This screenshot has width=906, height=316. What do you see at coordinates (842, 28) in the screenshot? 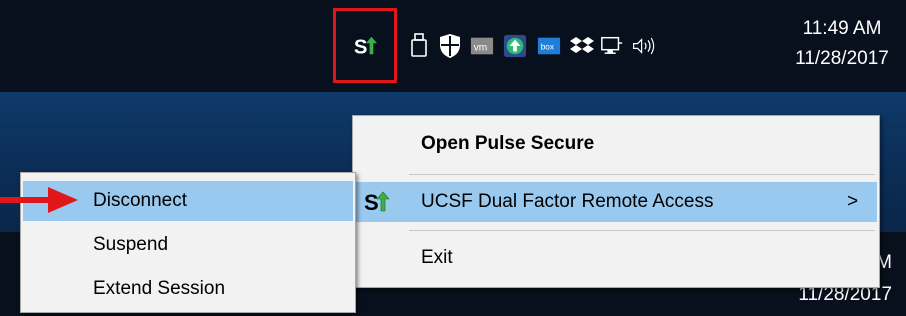
I see `clock-time: 11:49 AM` at bounding box center [842, 28].